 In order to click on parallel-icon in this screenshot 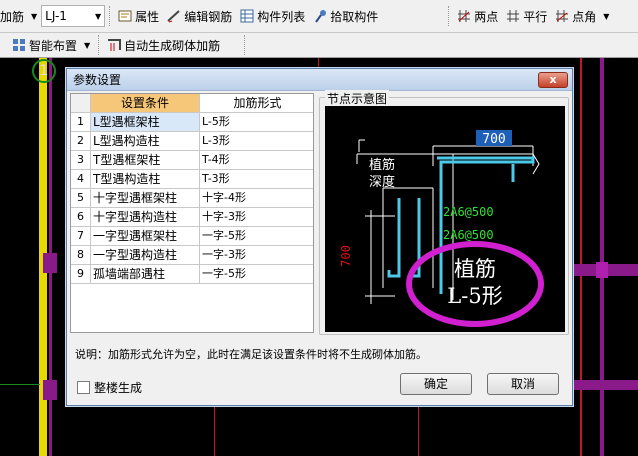, I will do `click(513, 16)`.